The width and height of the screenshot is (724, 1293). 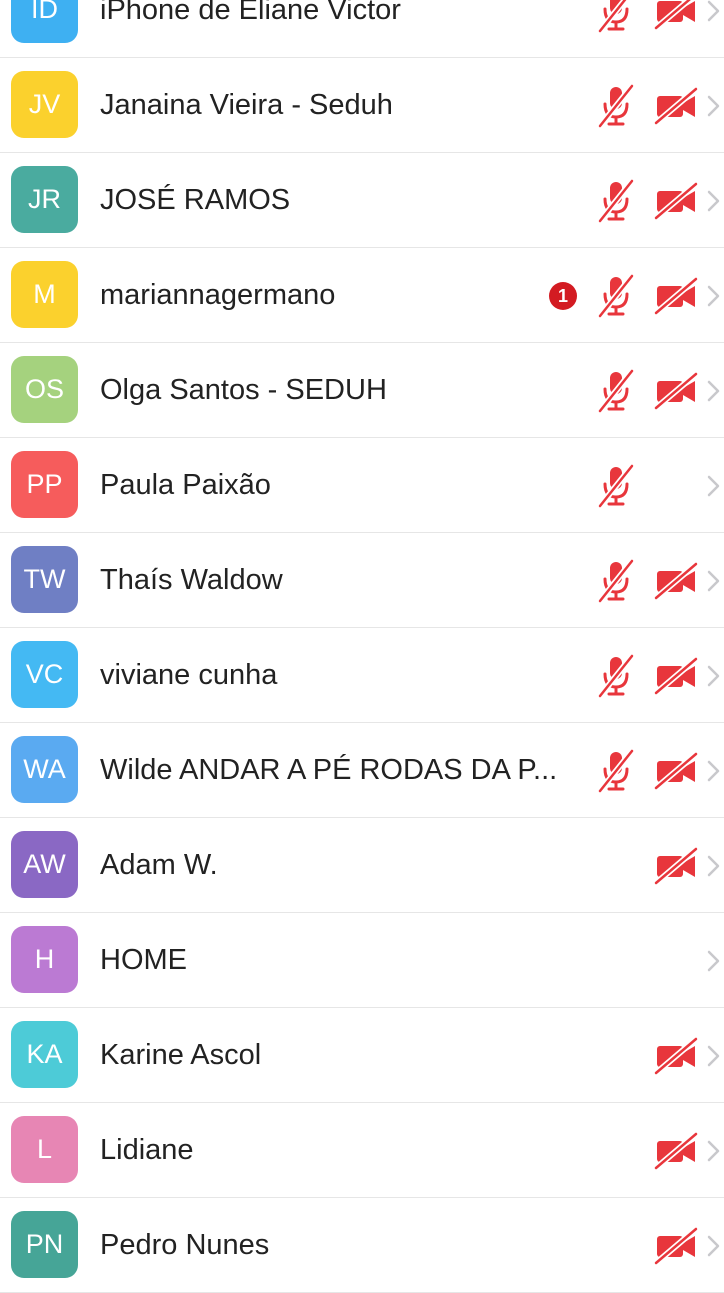 What do you see at coordinates (185, 485) in the screenshot?
I see `participant-name: Paula Paixão` at bounding box center [185, 485].